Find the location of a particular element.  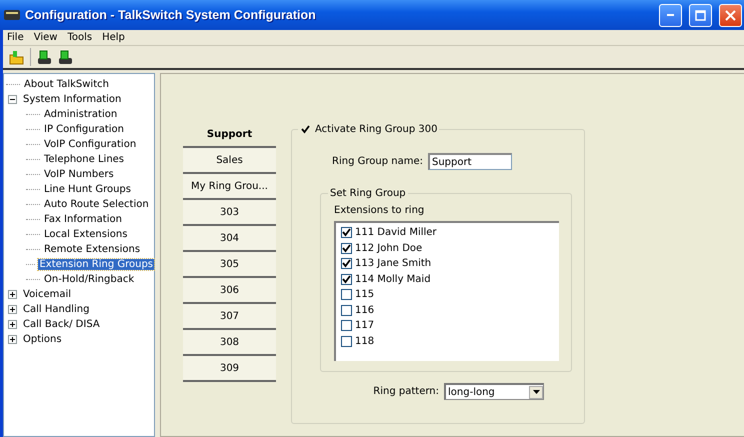

menu-item: File is located at coordinates (15, 37).